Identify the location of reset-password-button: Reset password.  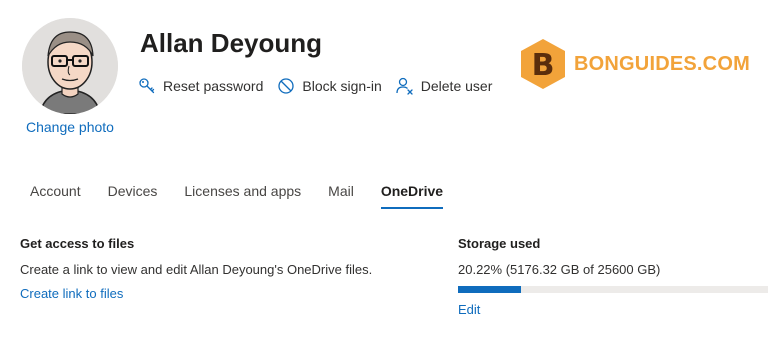
(200, 86).